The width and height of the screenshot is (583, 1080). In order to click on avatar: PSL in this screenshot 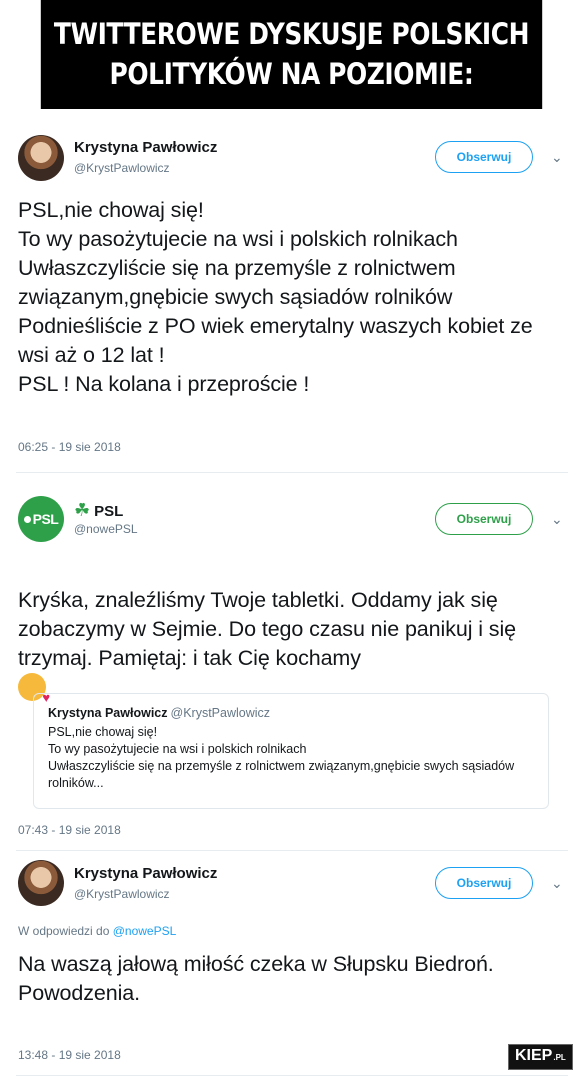, I will do `click(41, 519)`.